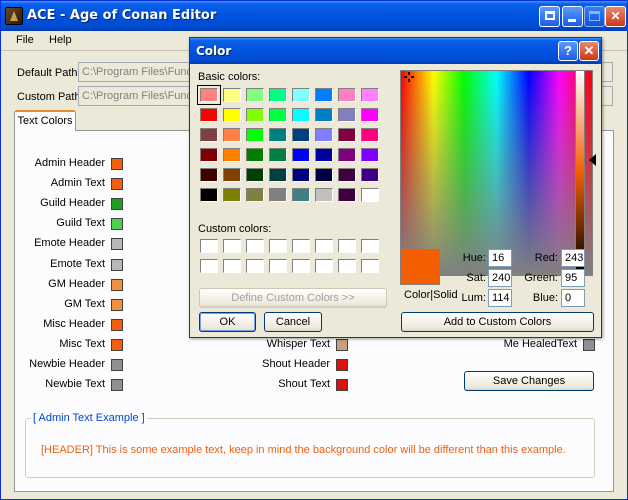 The width and height of the screenshot is (628, 500). Describe the element at coordinates (138, 96) in the screenshot. I see `custom-path-input: C:\Program Files\Funcom` at that location.